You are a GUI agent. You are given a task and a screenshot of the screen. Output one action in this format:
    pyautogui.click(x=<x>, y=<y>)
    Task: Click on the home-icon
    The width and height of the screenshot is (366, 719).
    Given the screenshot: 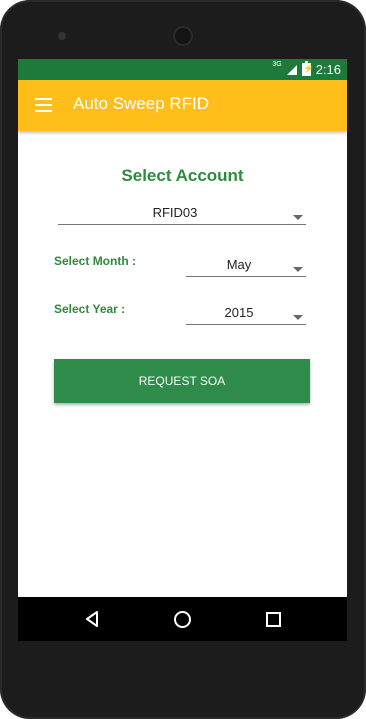 What is the action you would take?
    pyautogui.click(x=182, y=619)
    